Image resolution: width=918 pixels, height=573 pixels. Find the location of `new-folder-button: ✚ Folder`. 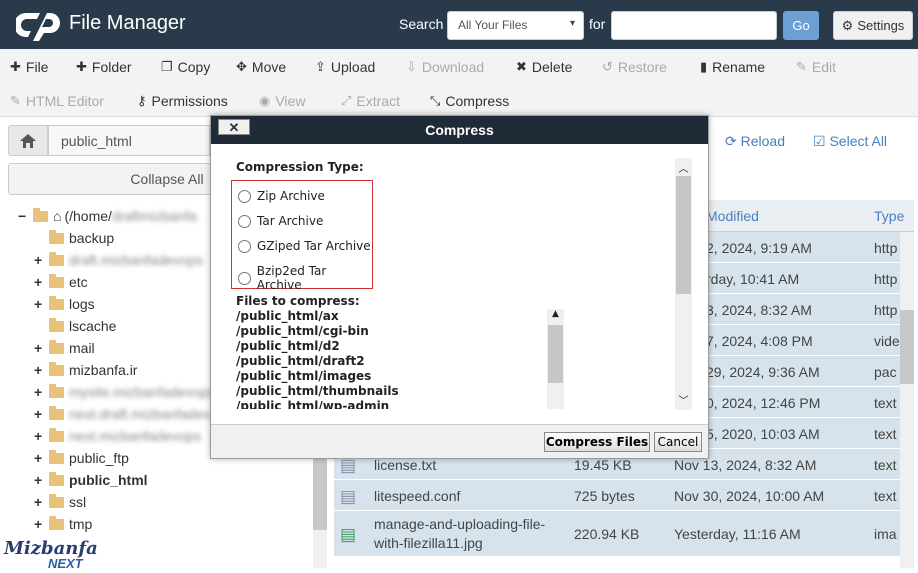

new-folder-button: ✚ Folder is located at coordinates (104, 67).